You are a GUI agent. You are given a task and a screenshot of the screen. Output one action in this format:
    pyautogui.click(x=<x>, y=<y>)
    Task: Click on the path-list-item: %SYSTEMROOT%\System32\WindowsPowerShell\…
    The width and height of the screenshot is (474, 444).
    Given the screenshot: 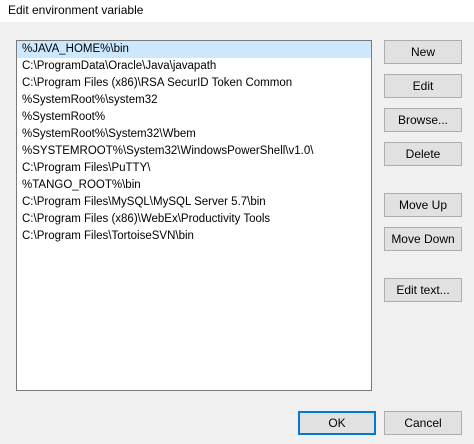 What is the action you would take?
    pyautogui.click(x=194, y=151)
    